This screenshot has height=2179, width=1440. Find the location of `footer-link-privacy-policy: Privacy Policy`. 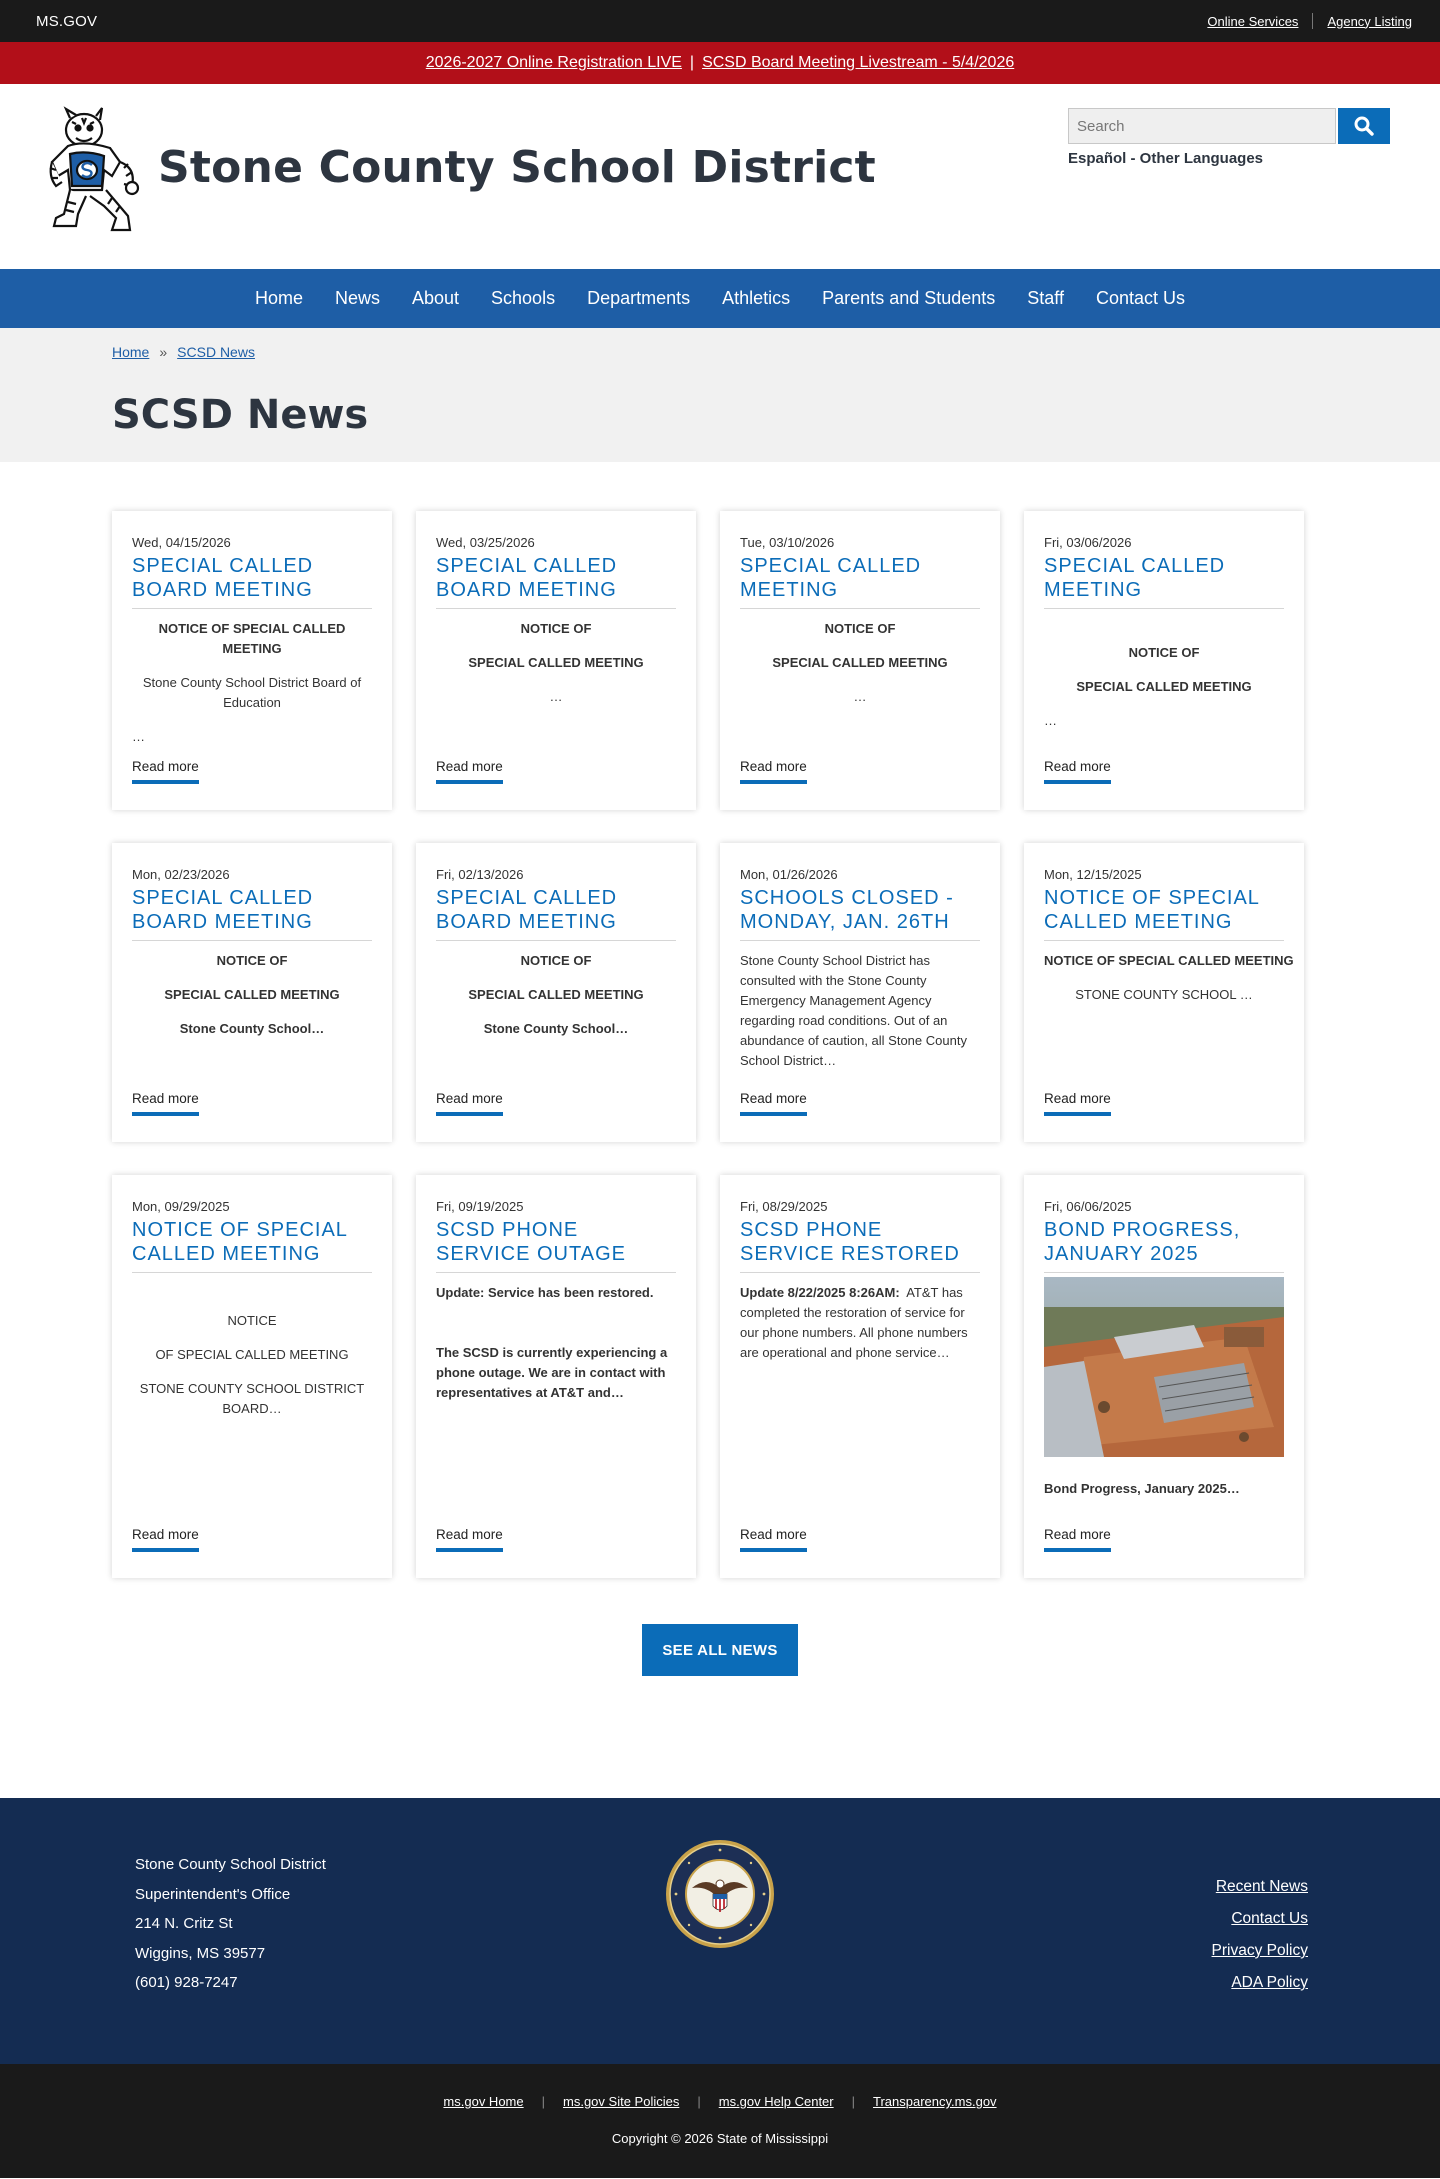

footer-link-privacy-policy: Privacy Policy is located at coordinates (1260, 1951).